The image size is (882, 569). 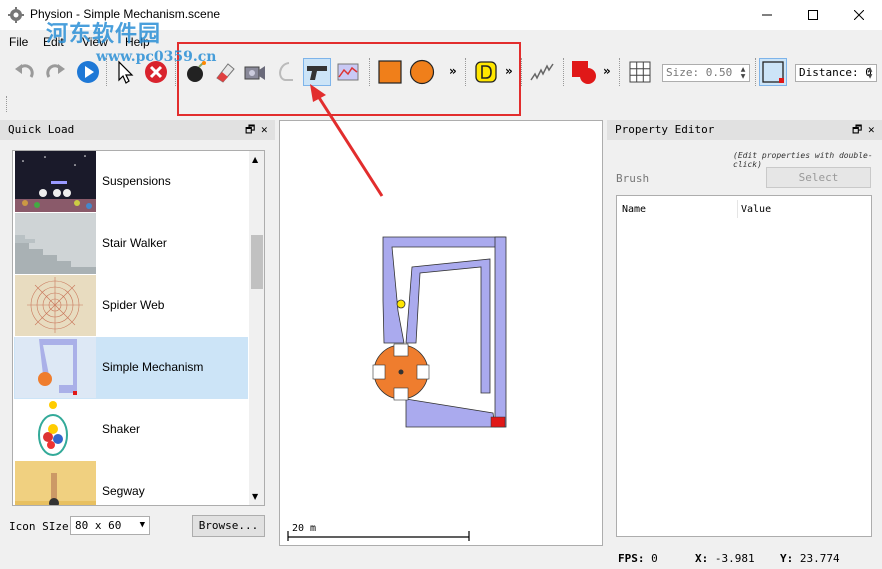 I want to click on spring-icon, so click(x=542, y=72).